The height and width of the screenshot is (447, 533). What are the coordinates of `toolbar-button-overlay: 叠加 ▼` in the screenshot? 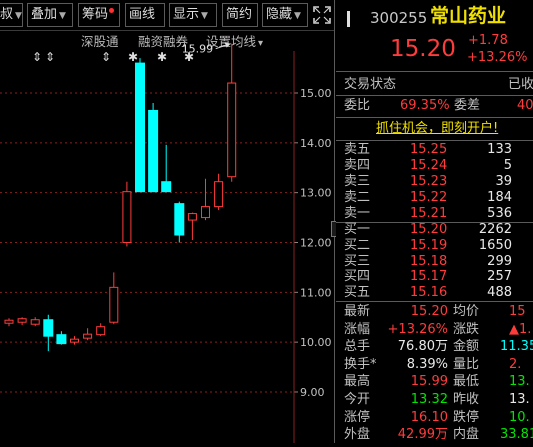 It's located at (50, 15).